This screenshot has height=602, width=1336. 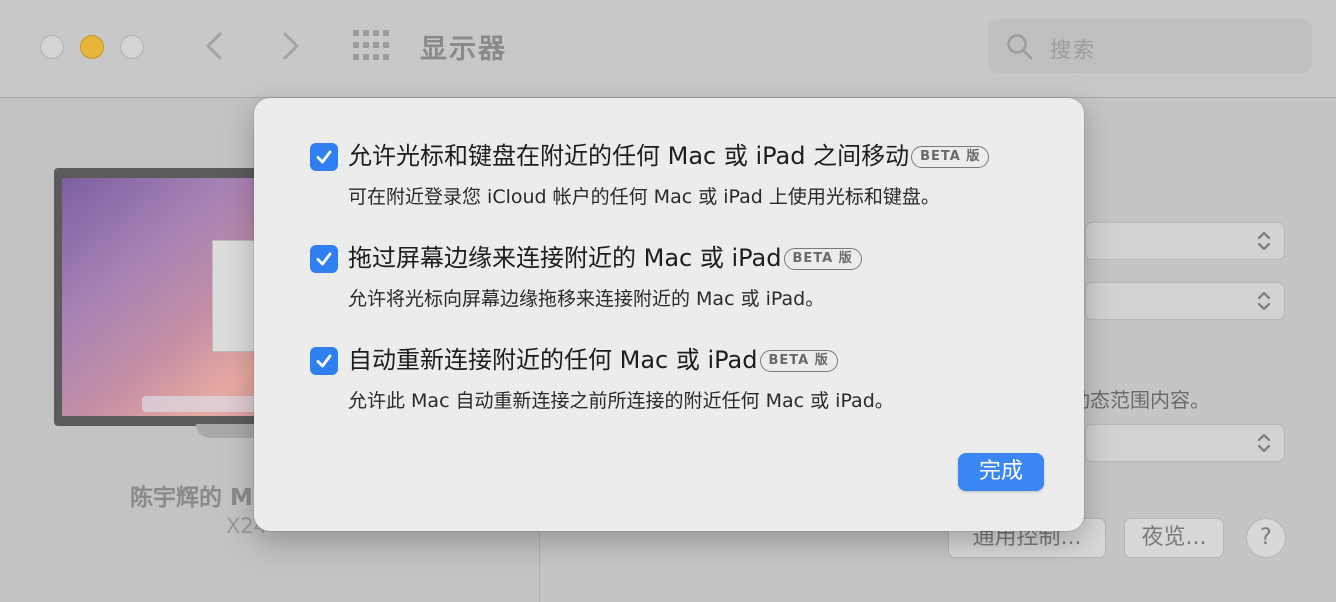 I want to click on back-button, so click(x=215, y=46).